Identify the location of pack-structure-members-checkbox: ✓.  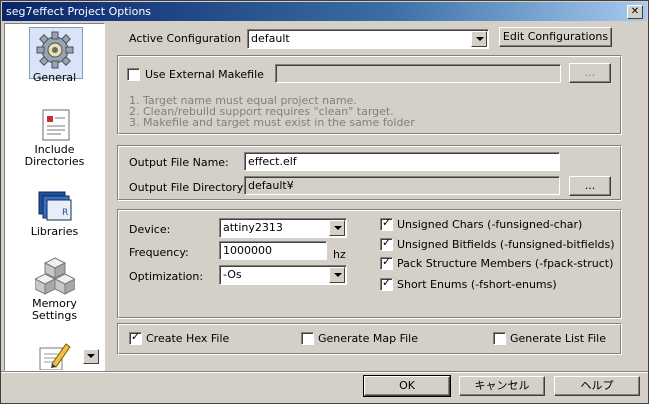
(386, 262).